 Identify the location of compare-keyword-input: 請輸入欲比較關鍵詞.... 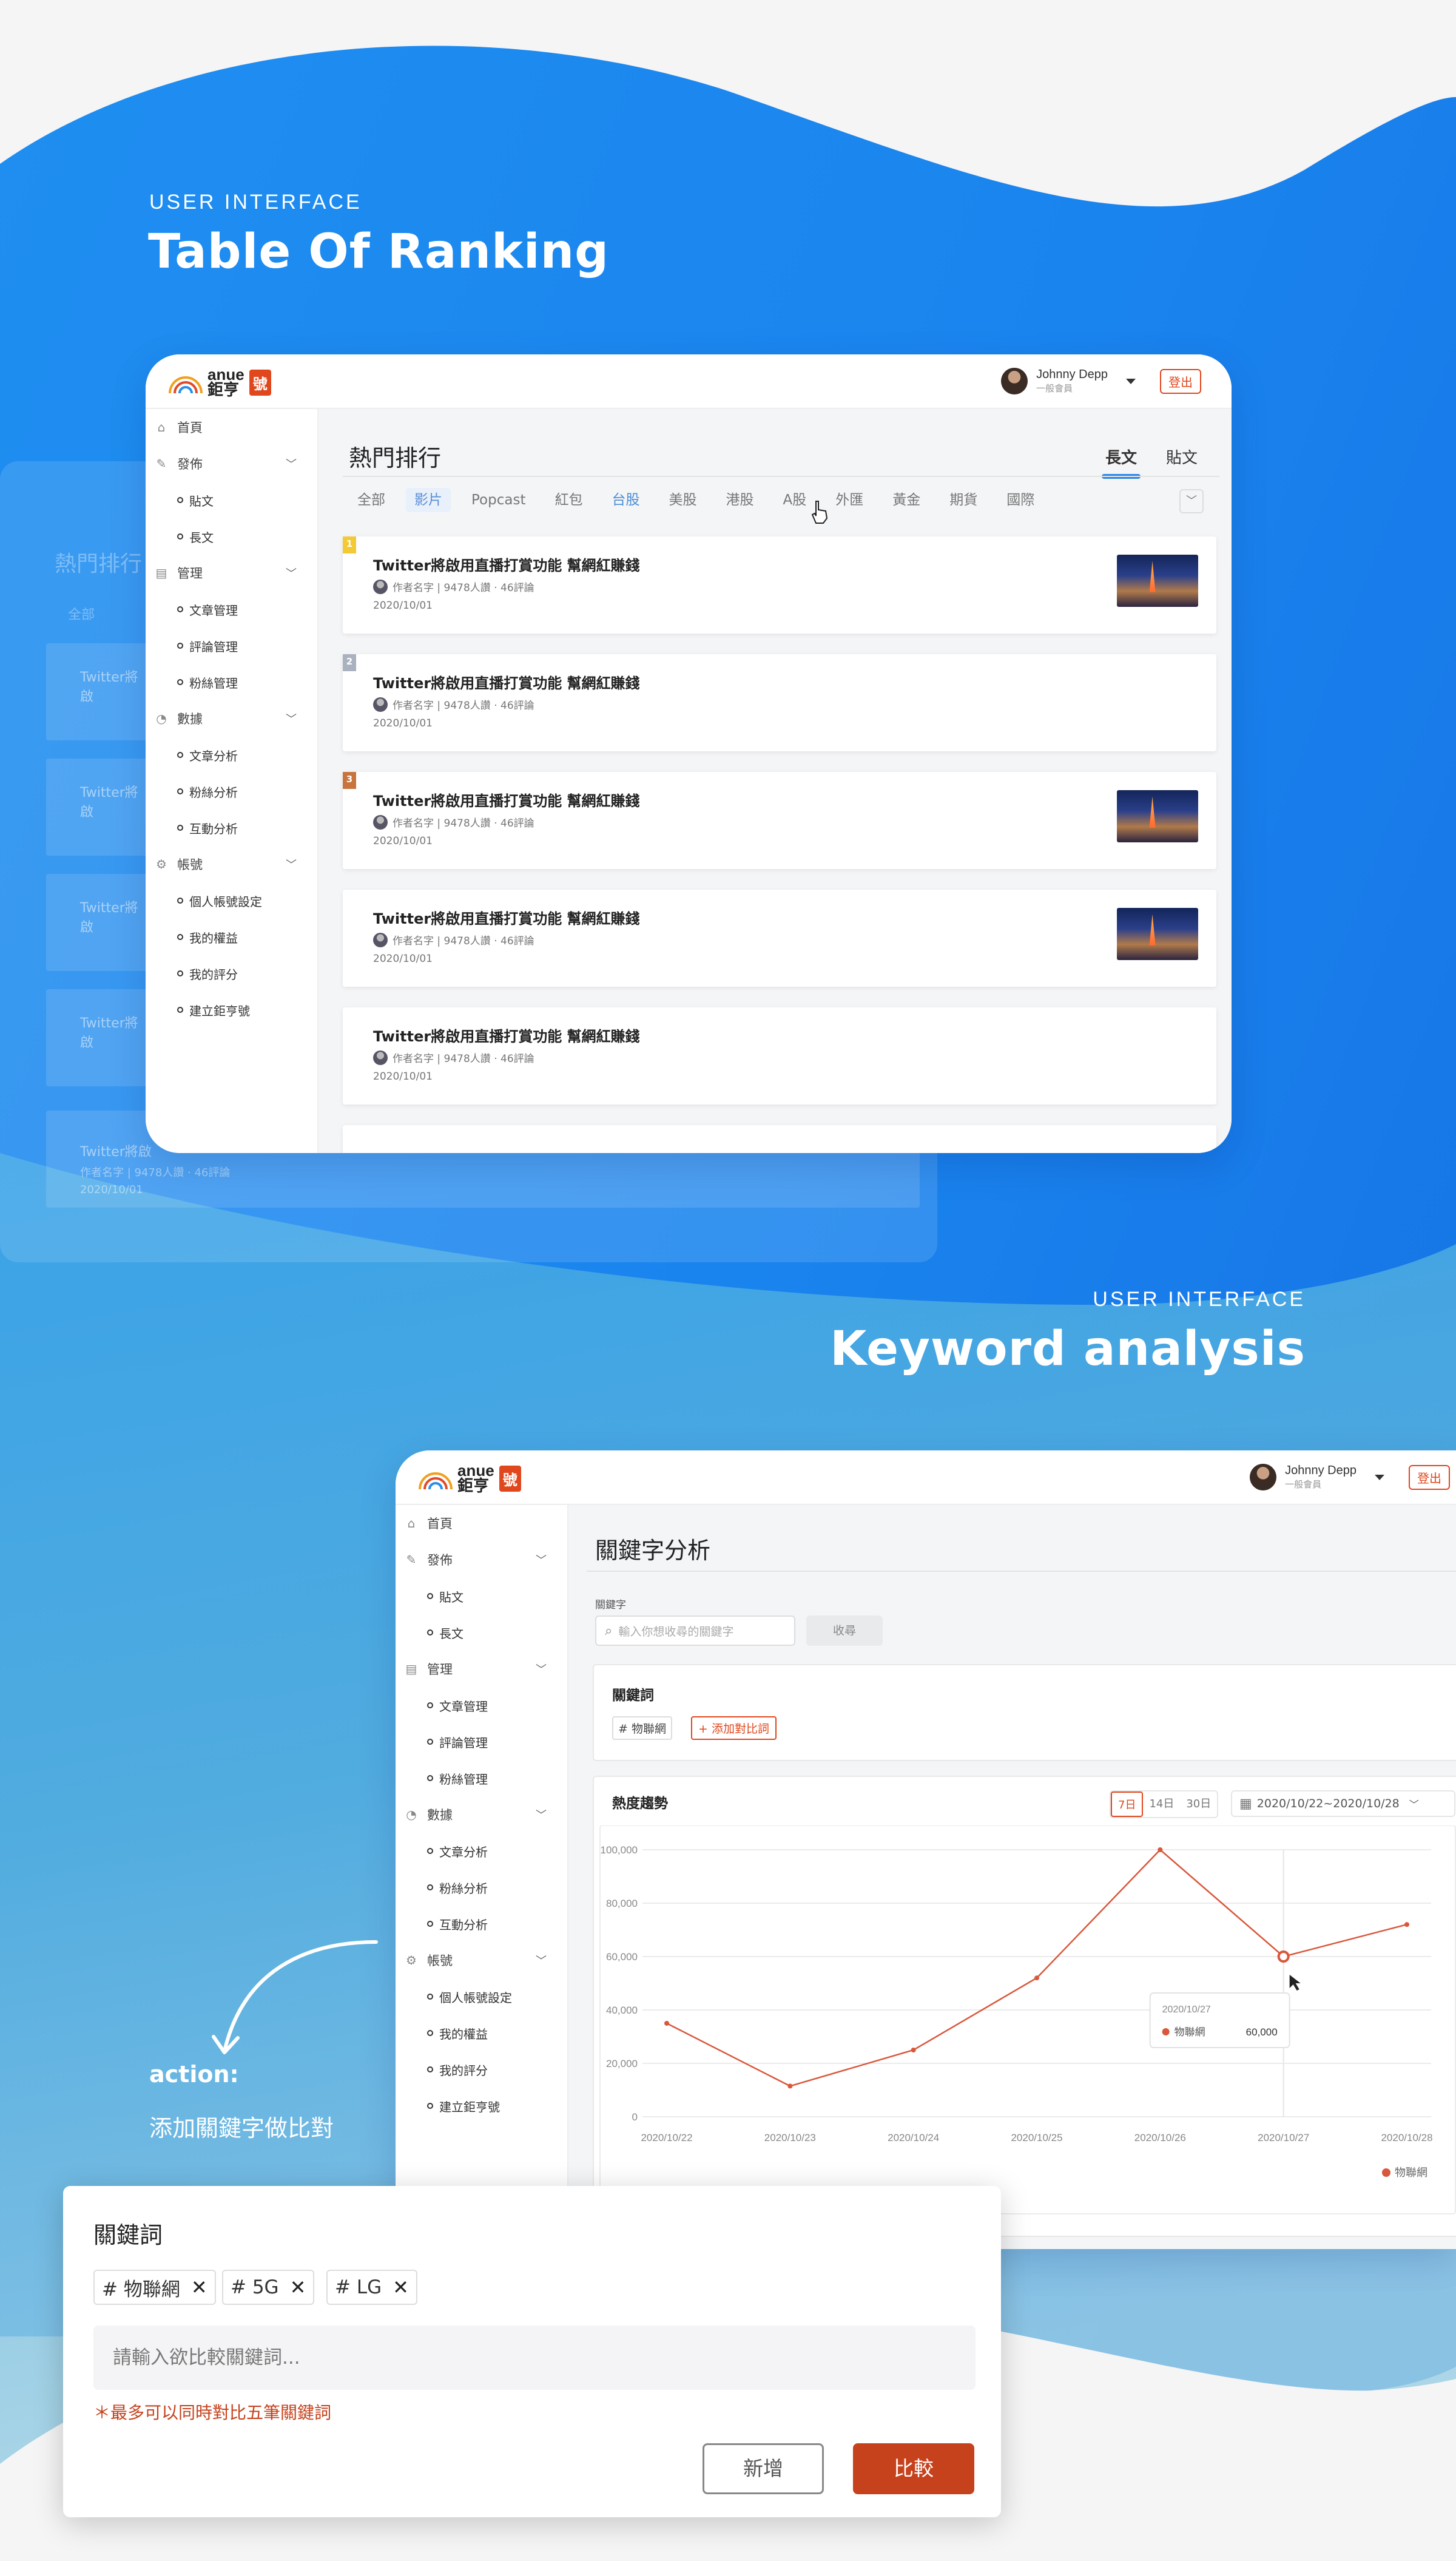
(534, 2358).